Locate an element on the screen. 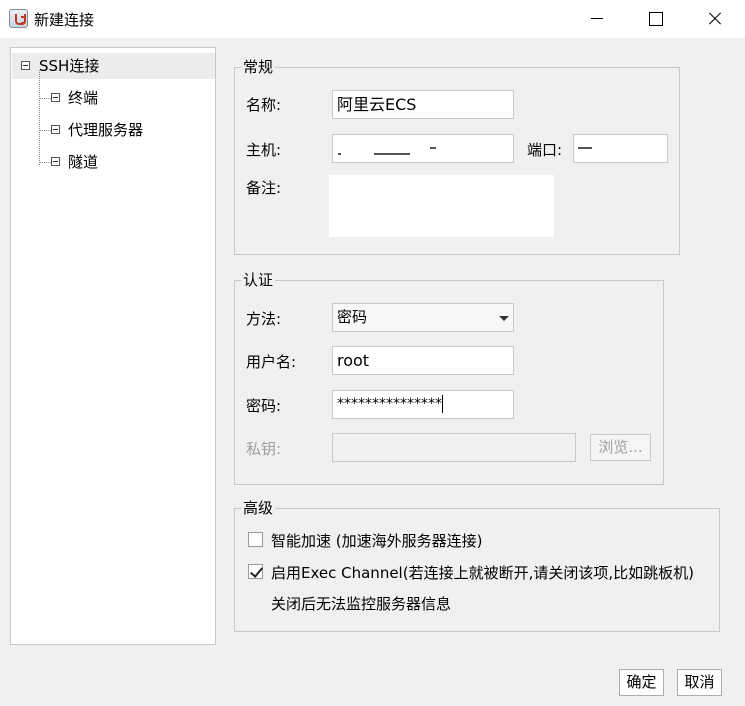 This screenshot has width=745, height=706. close-icon is located at coordinates (716, 19).